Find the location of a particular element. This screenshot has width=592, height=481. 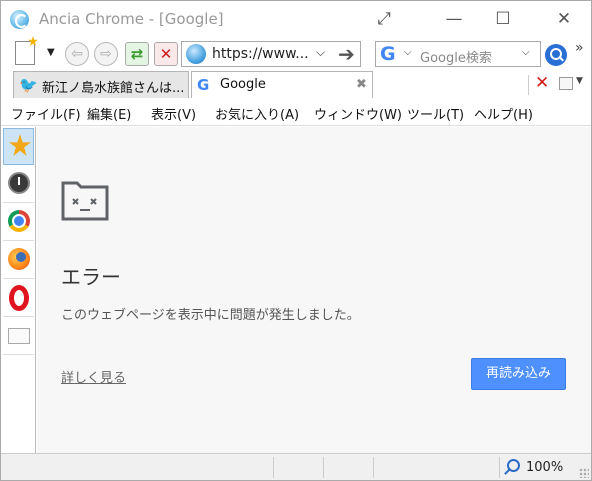

tab-list-icon is located at coordinates (566, 83).